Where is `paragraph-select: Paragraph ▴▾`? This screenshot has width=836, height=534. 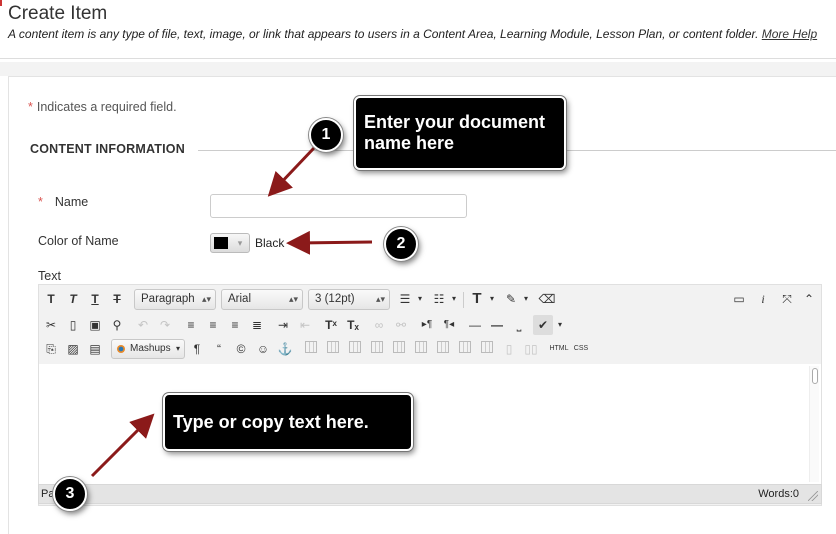 paragraph-select: Paragraph ▴▾ is located at coordinates (175, 299).